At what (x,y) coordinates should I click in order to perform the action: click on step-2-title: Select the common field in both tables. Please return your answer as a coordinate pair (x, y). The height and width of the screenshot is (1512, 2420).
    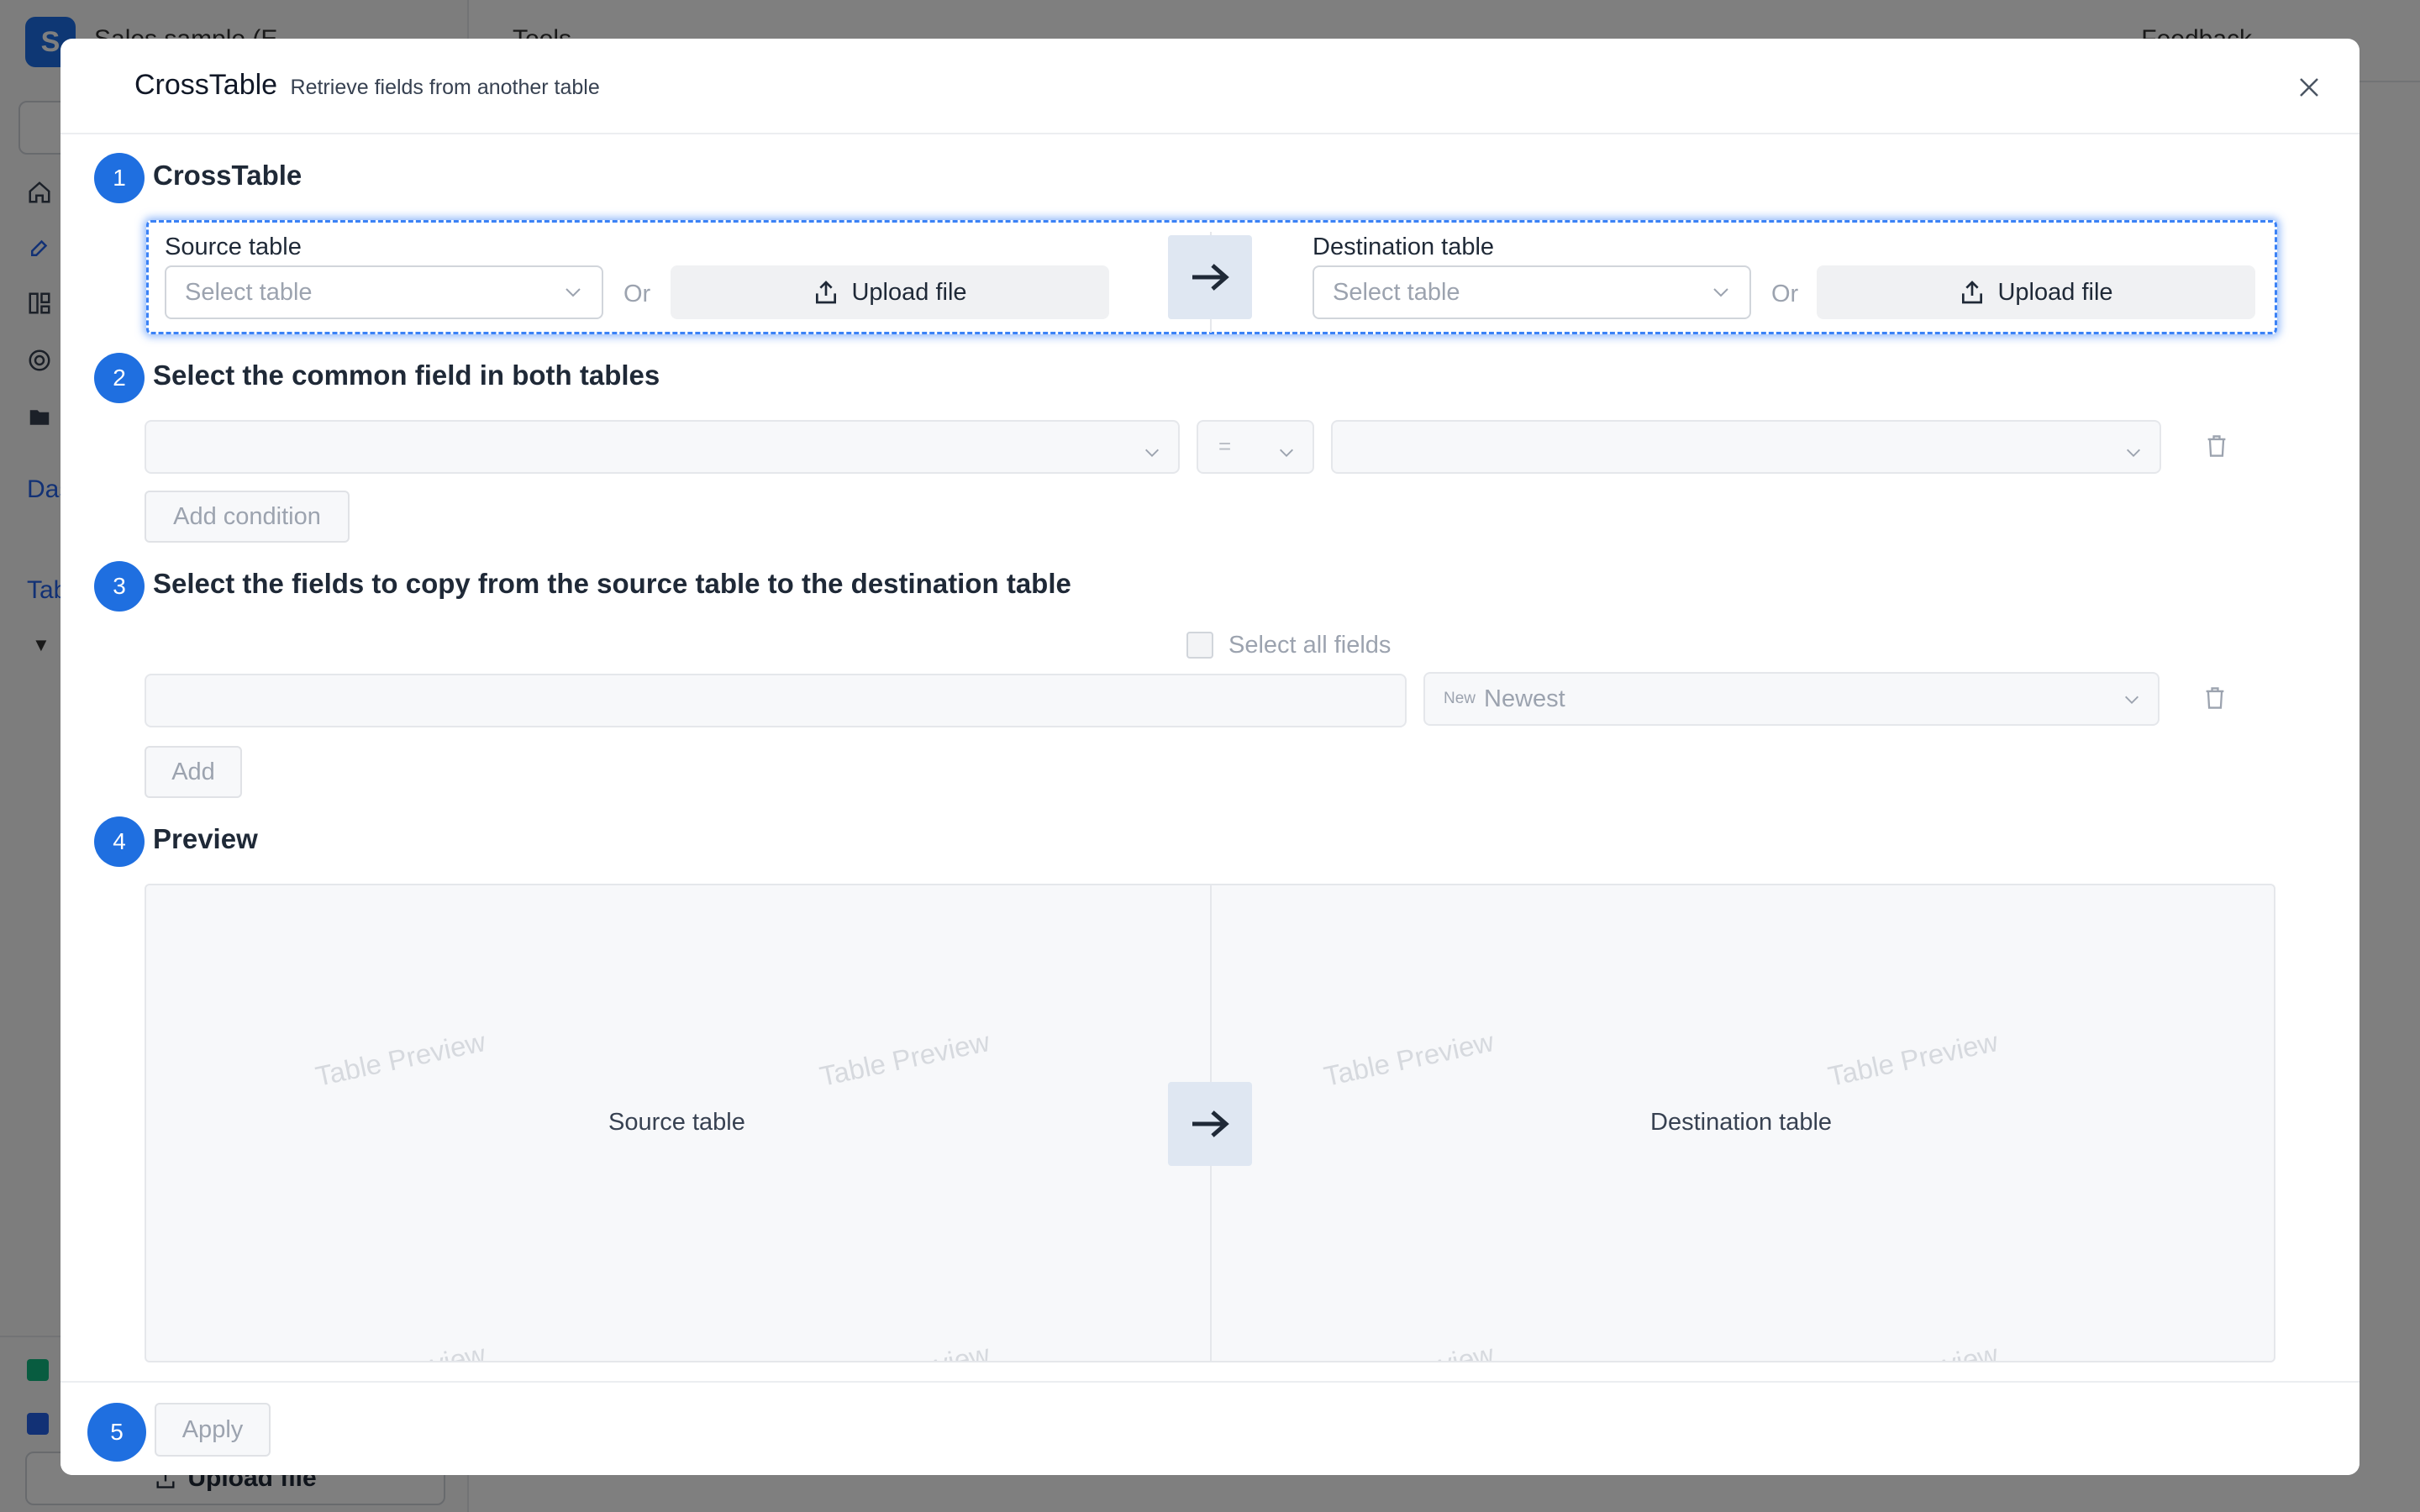
    Looking at the image, I should click on (406, 375).